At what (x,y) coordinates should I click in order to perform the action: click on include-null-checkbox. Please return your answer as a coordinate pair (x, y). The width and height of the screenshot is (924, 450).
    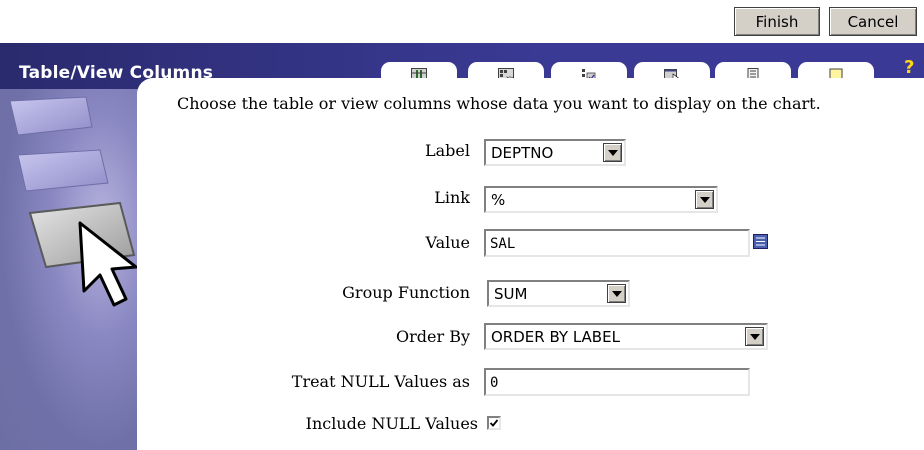
    Looking at the image, I should click on (494, 423).